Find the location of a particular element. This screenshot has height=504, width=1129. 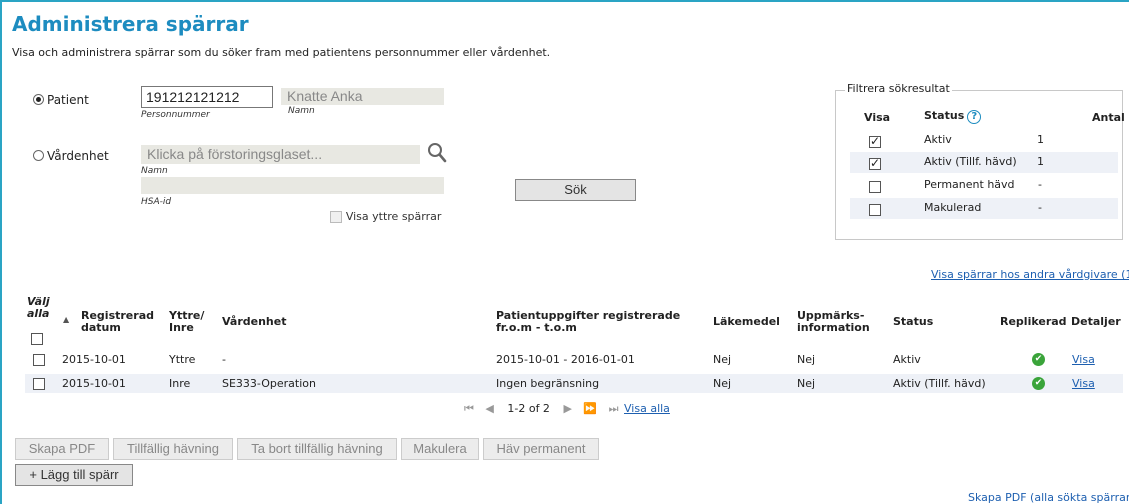

header-type: Yttre/ Inre is located at coordinates (187, 321).